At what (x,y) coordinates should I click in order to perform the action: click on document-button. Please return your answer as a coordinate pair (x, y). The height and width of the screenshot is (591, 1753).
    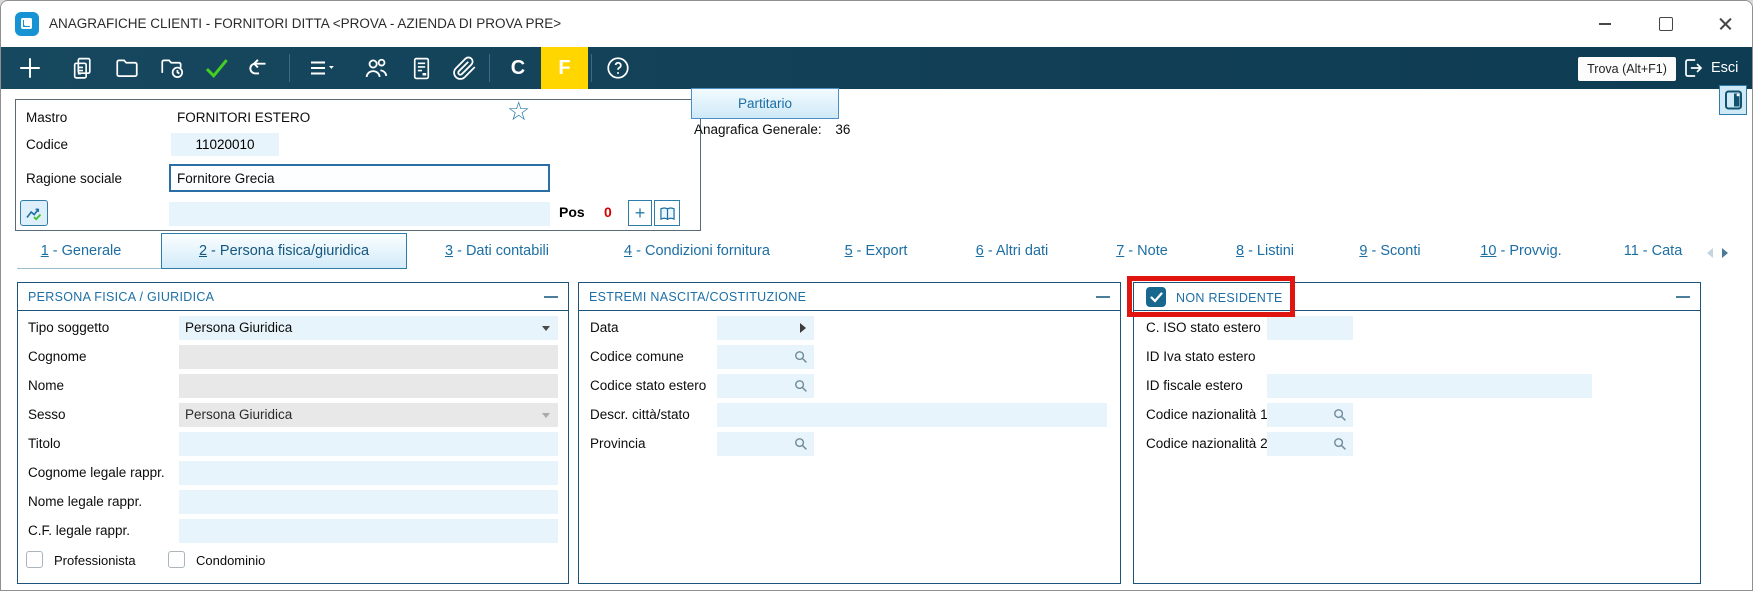
    Looking at the image, I should click on (421, 68).